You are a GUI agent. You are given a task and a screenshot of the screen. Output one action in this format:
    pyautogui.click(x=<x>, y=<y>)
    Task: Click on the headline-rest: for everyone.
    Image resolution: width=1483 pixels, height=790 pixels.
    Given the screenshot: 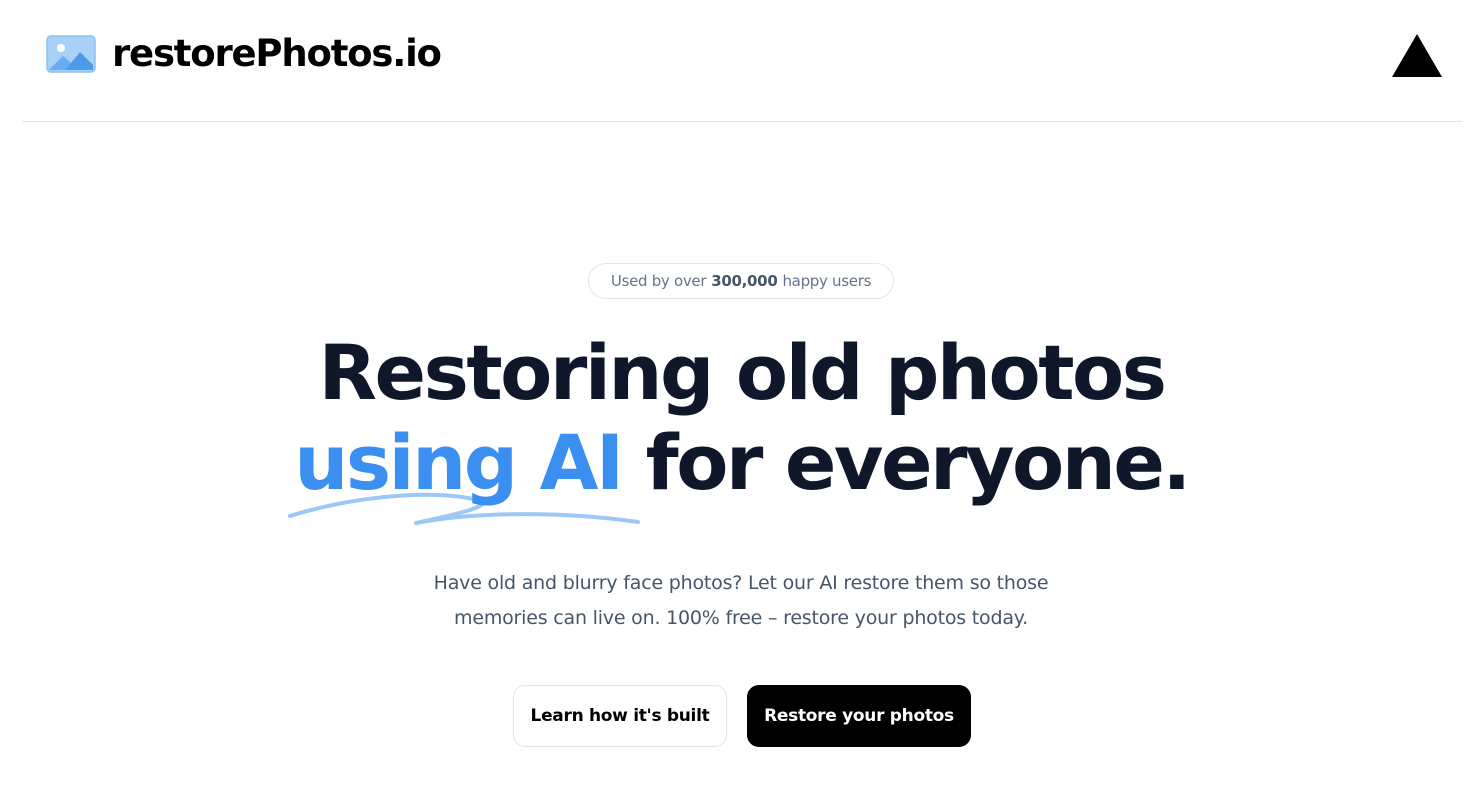 What is the action you would take?
    pyautogui.click(x=918, y=462)
    